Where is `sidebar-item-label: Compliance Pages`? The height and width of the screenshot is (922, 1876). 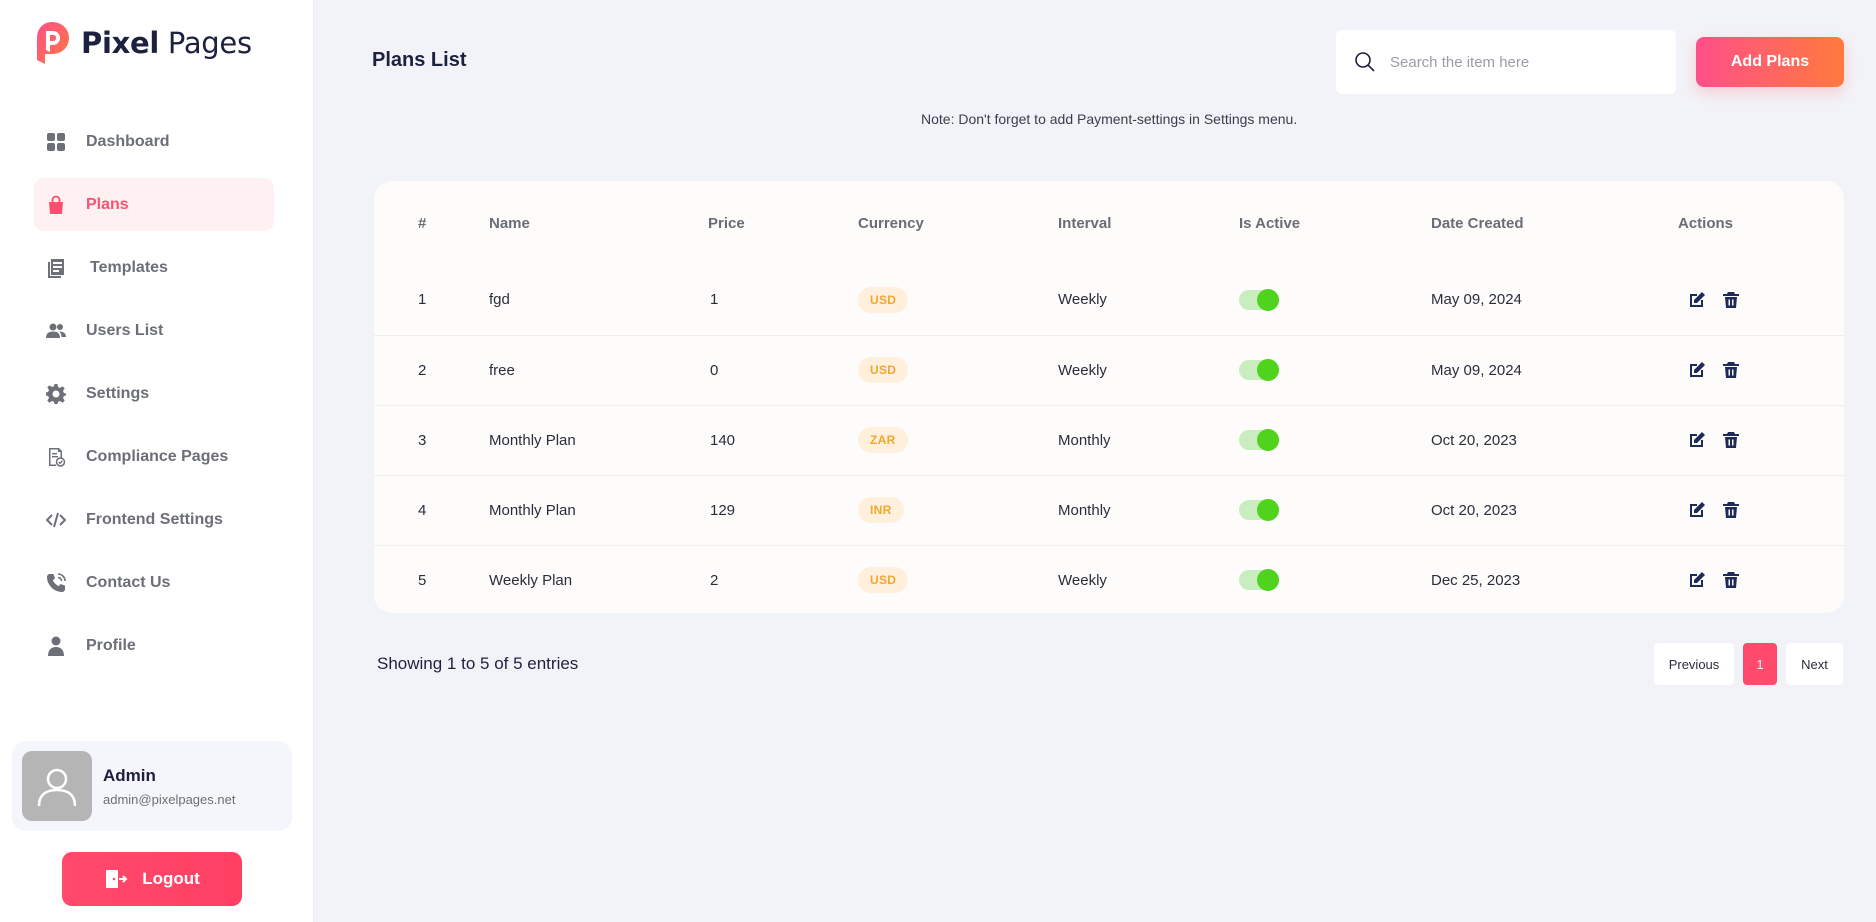 sidebar-item-label: Compliance Pages is located at coordinates (157, 456).